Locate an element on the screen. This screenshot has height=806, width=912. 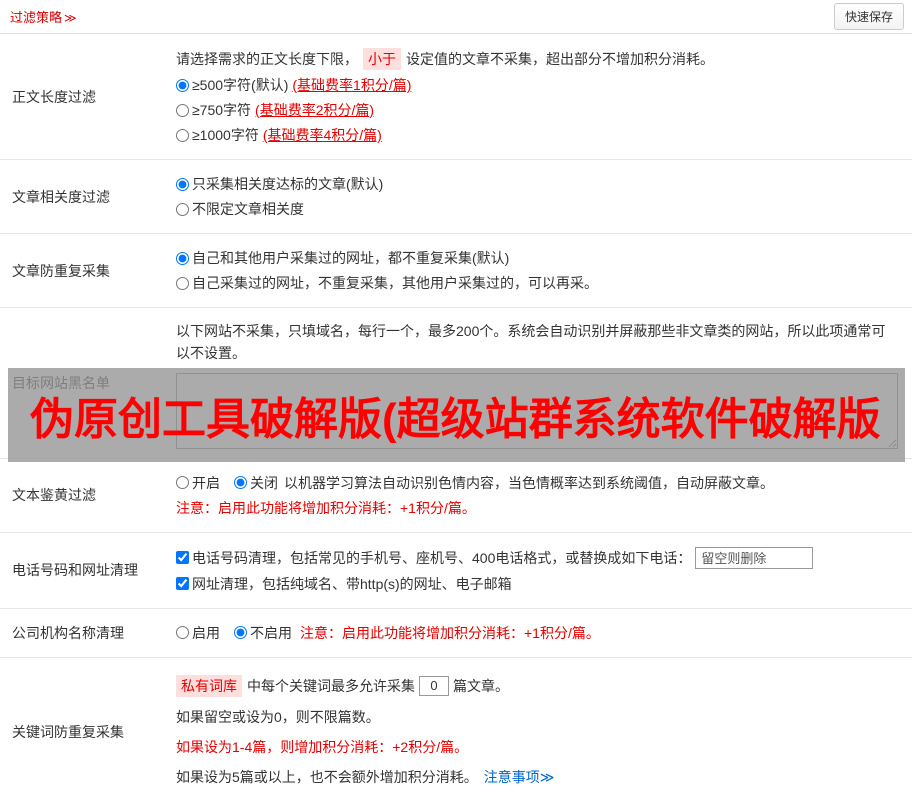
url-cleanup-option: 网址清理，包括纯域名、带http(s)的网址、电子邮箱 is located at coordinates (539, 584).